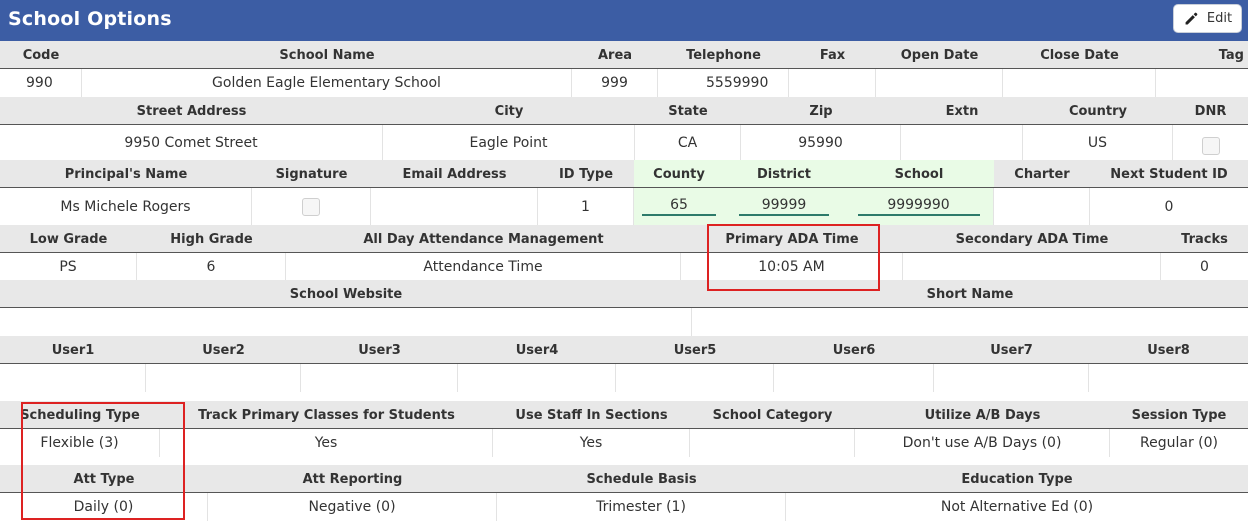 The width and height of the screenshot is (1248, 521). I want to click on header-schedule-basis: Schedule Basis, so click(641, 479).